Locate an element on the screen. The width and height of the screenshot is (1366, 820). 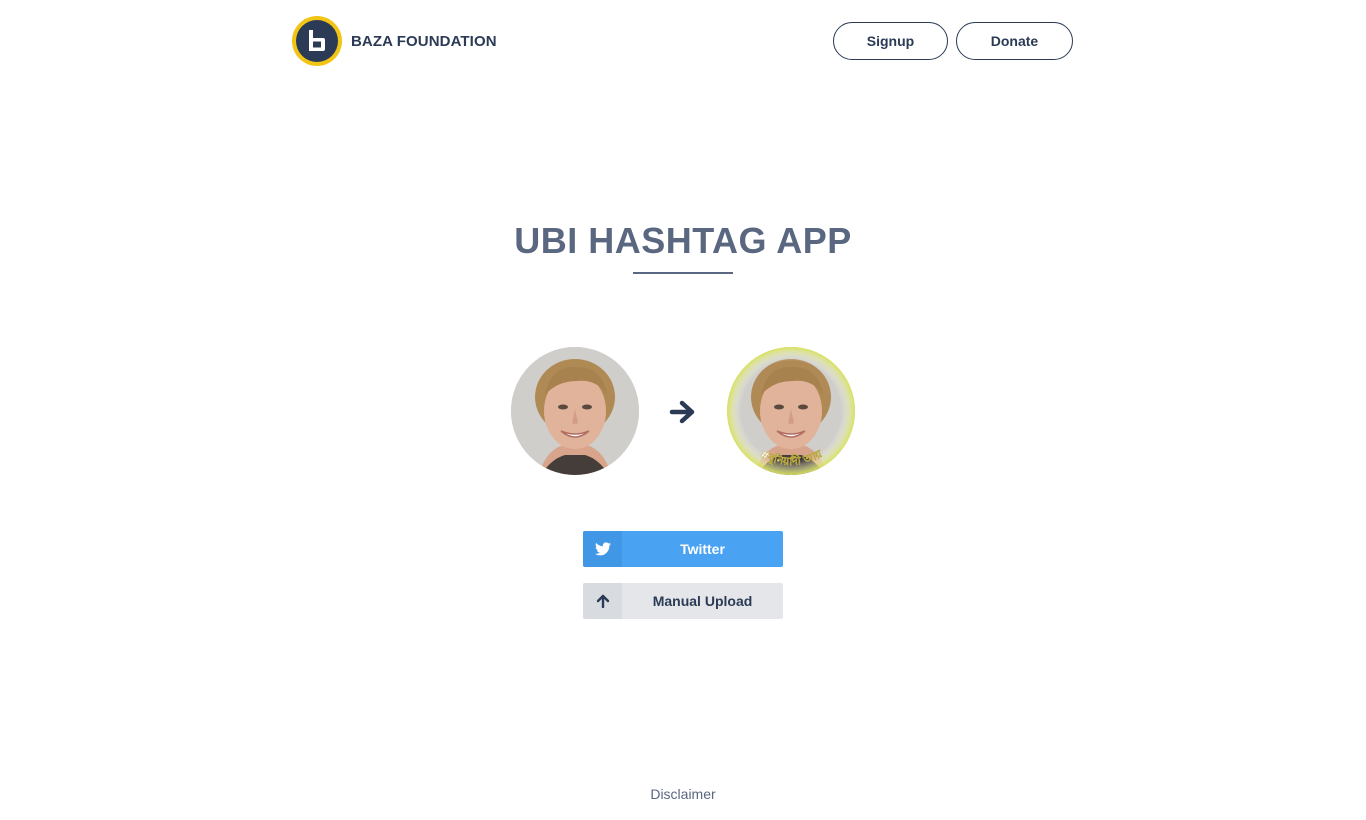
page-title: UBI HASHTAG APP is located at coordinates (683, 240).